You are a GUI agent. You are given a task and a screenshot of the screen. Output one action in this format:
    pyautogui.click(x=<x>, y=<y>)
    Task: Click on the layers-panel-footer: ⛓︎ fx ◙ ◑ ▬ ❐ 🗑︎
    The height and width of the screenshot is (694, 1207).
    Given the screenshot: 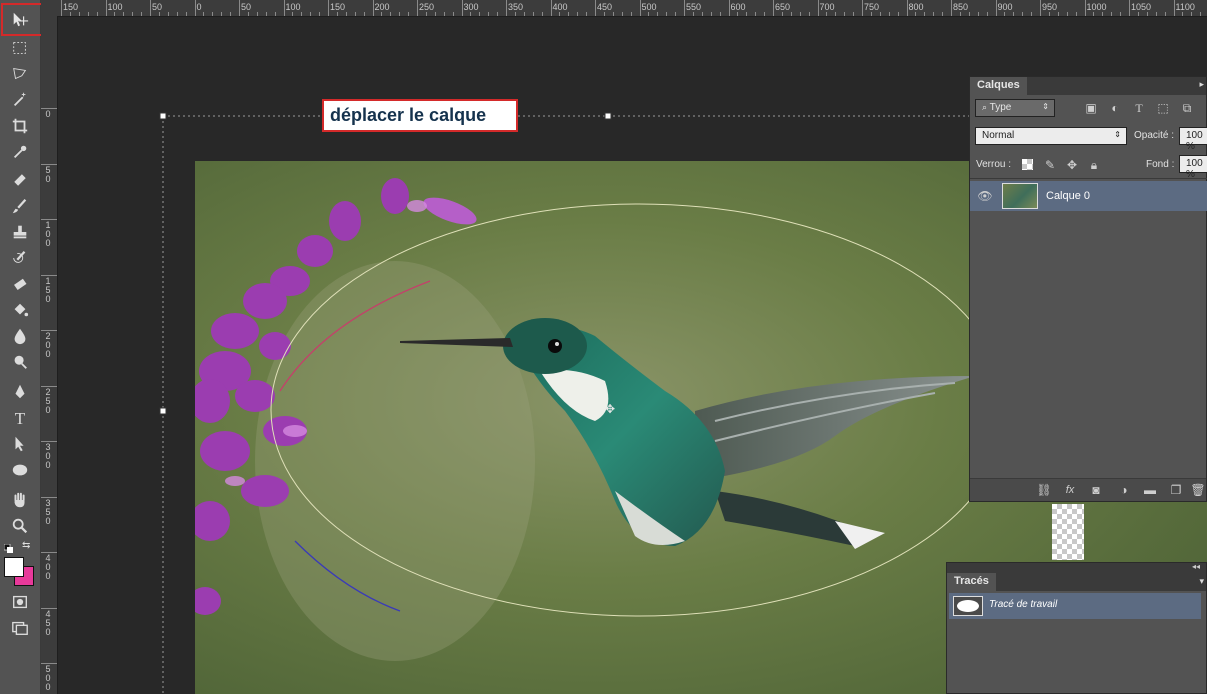 What is the action you would take?
    pyautogui.click(x=1088, y=489)
    